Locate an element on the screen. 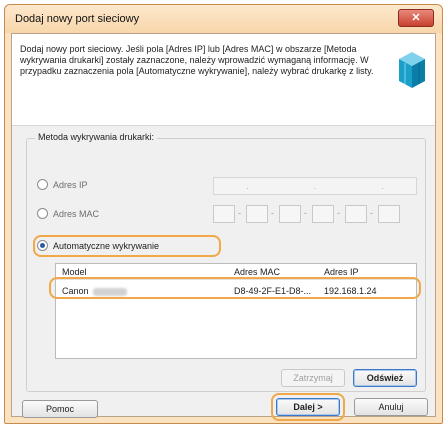 Image resolution: width=447 pixels, height=427 pixels. radio-mac-address: Adres MAC is located at coordinates (68, 213).